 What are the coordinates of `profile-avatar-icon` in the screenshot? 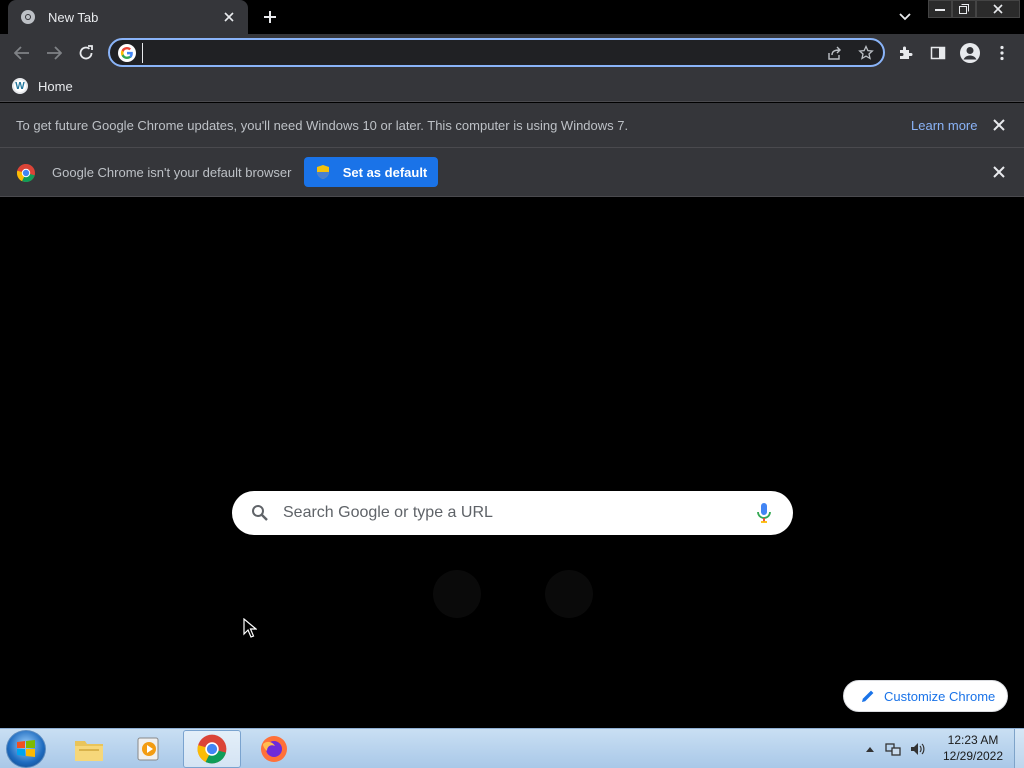 It's located at (970, 53).